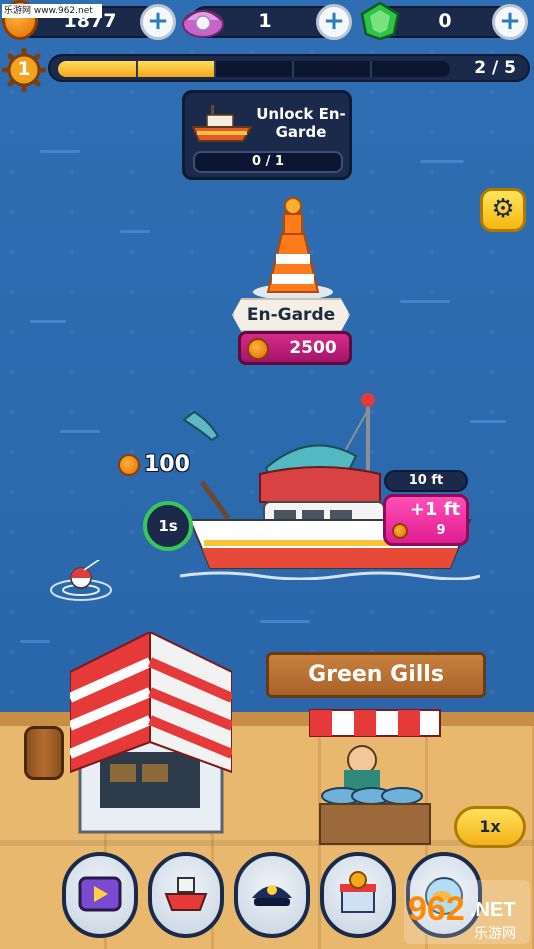  I want to click on pearl-shell-icon, so click(203, 24).